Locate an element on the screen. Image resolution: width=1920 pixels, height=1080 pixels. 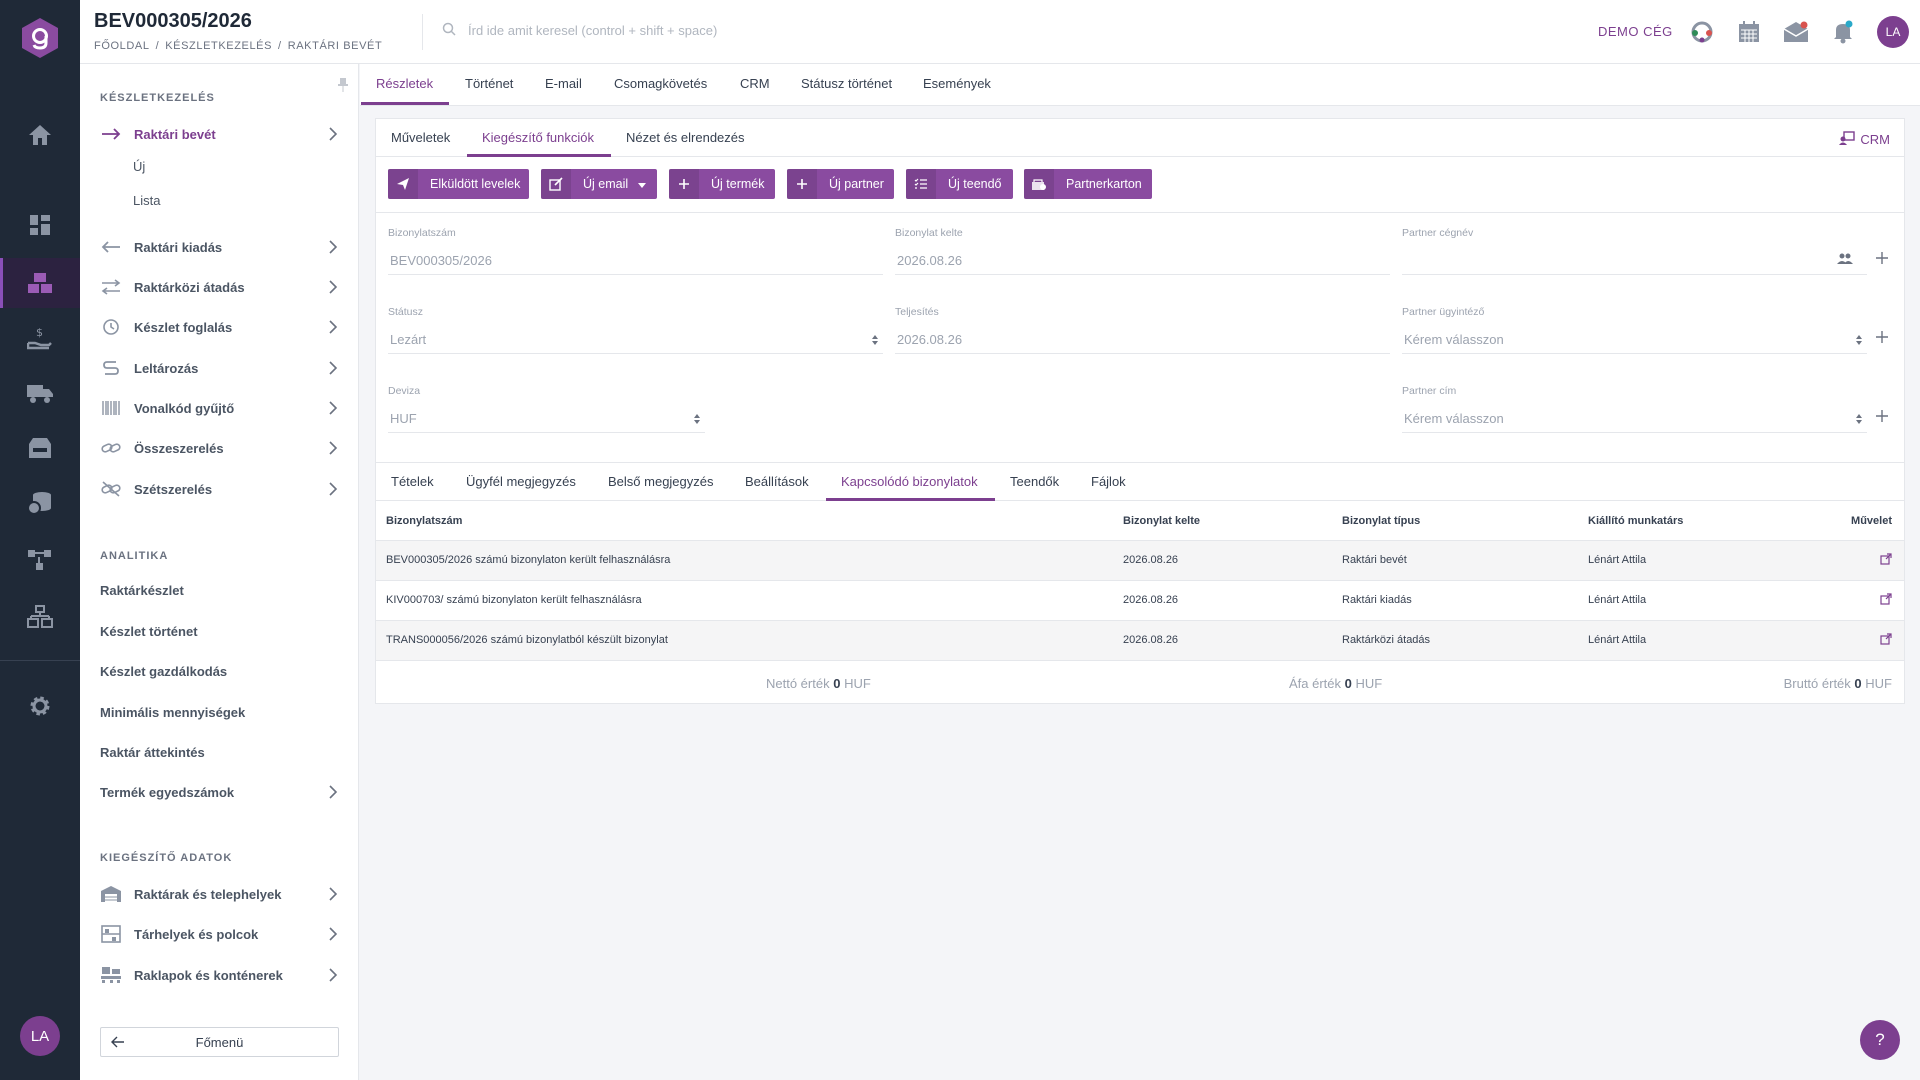
sidebar-item-raktarkozi-atadas: Raktárközi átadás is located at coordinates (220, 287).